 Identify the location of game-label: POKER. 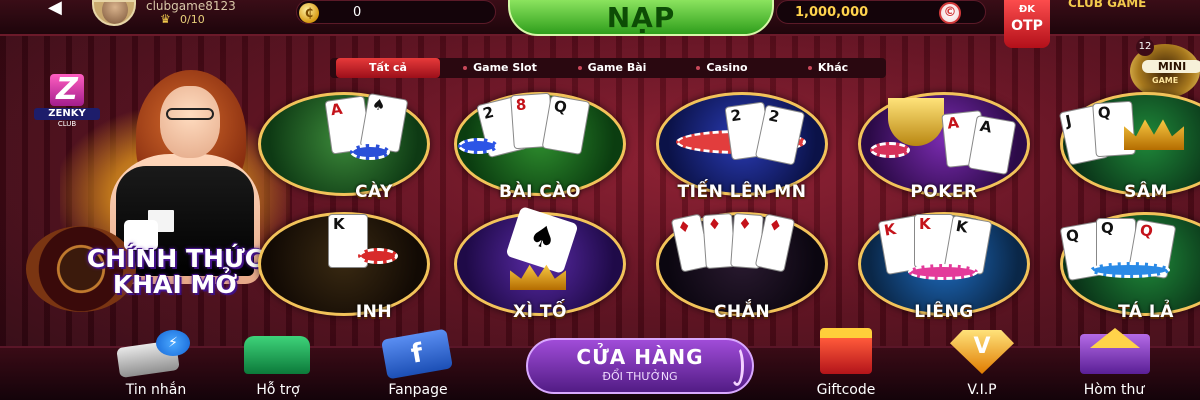
(944, 192).